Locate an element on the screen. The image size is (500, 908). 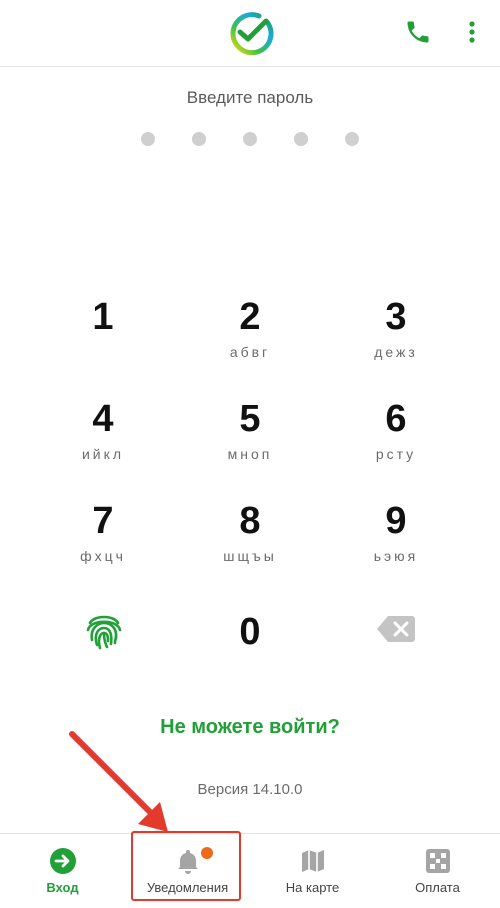
map-icon is located at coordinates (312, 861).